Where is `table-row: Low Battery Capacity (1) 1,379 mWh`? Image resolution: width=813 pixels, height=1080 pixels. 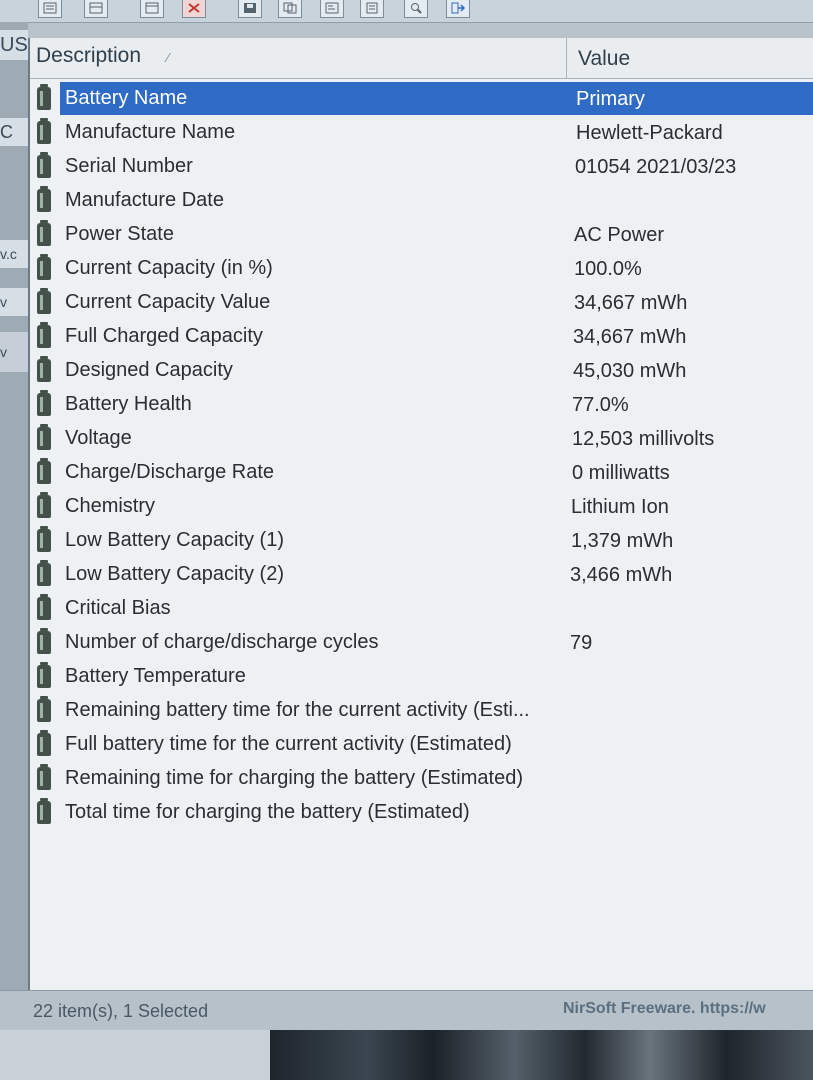 table-row: Low Battery Capacity (1) 1,379 mWh is located at coordinates (421, 540).